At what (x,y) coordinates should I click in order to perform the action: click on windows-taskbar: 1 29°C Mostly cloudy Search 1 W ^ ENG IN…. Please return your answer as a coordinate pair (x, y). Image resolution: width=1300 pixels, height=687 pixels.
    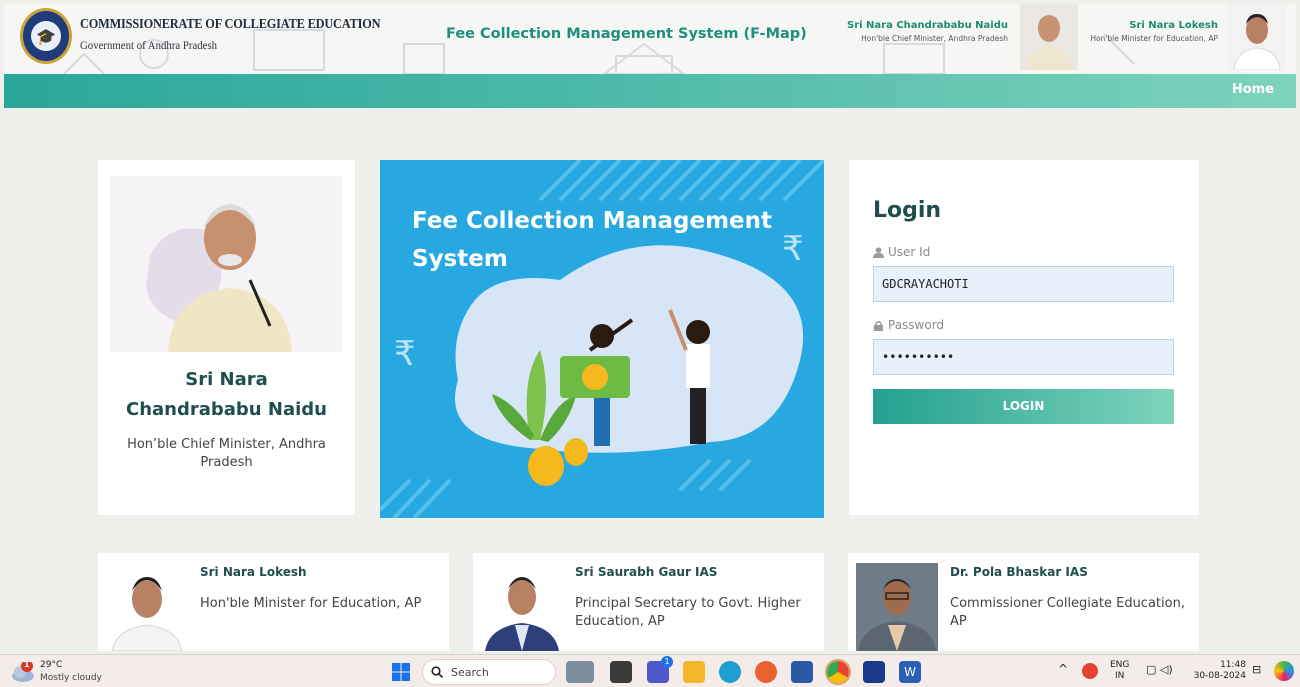
    Looking at the image, I should click on (650, 670).